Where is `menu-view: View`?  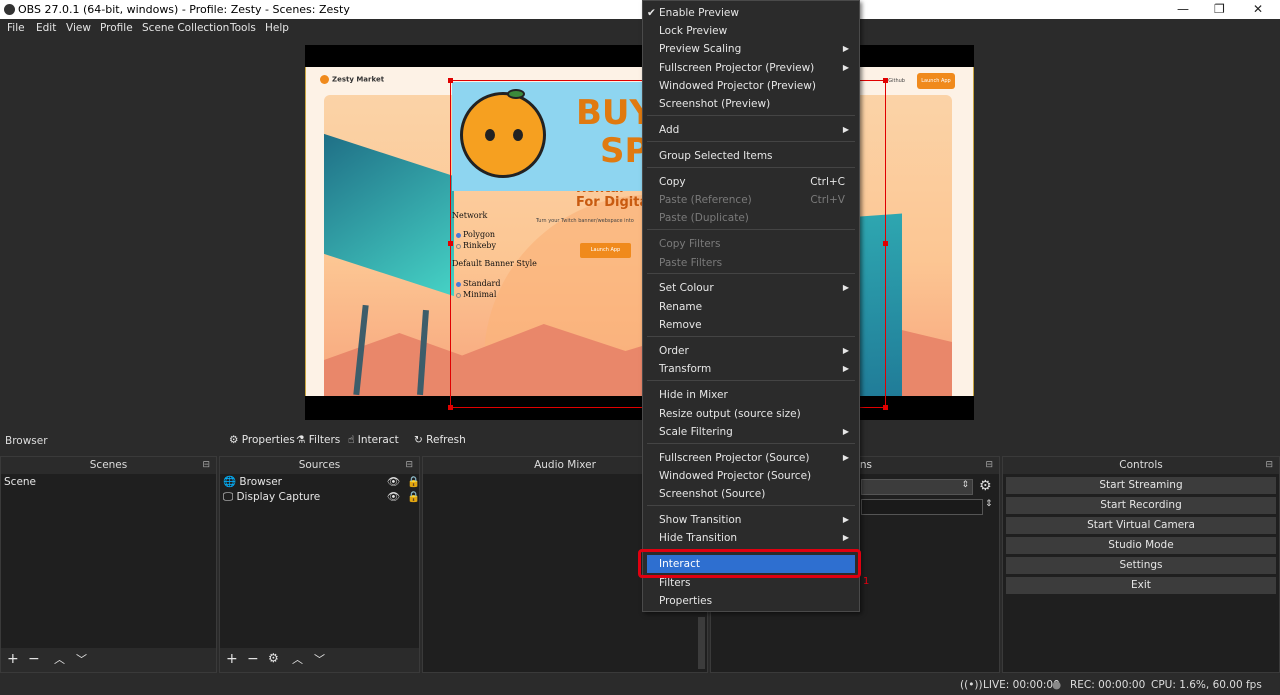 menu-view: View is located at coordinates (78, 28).